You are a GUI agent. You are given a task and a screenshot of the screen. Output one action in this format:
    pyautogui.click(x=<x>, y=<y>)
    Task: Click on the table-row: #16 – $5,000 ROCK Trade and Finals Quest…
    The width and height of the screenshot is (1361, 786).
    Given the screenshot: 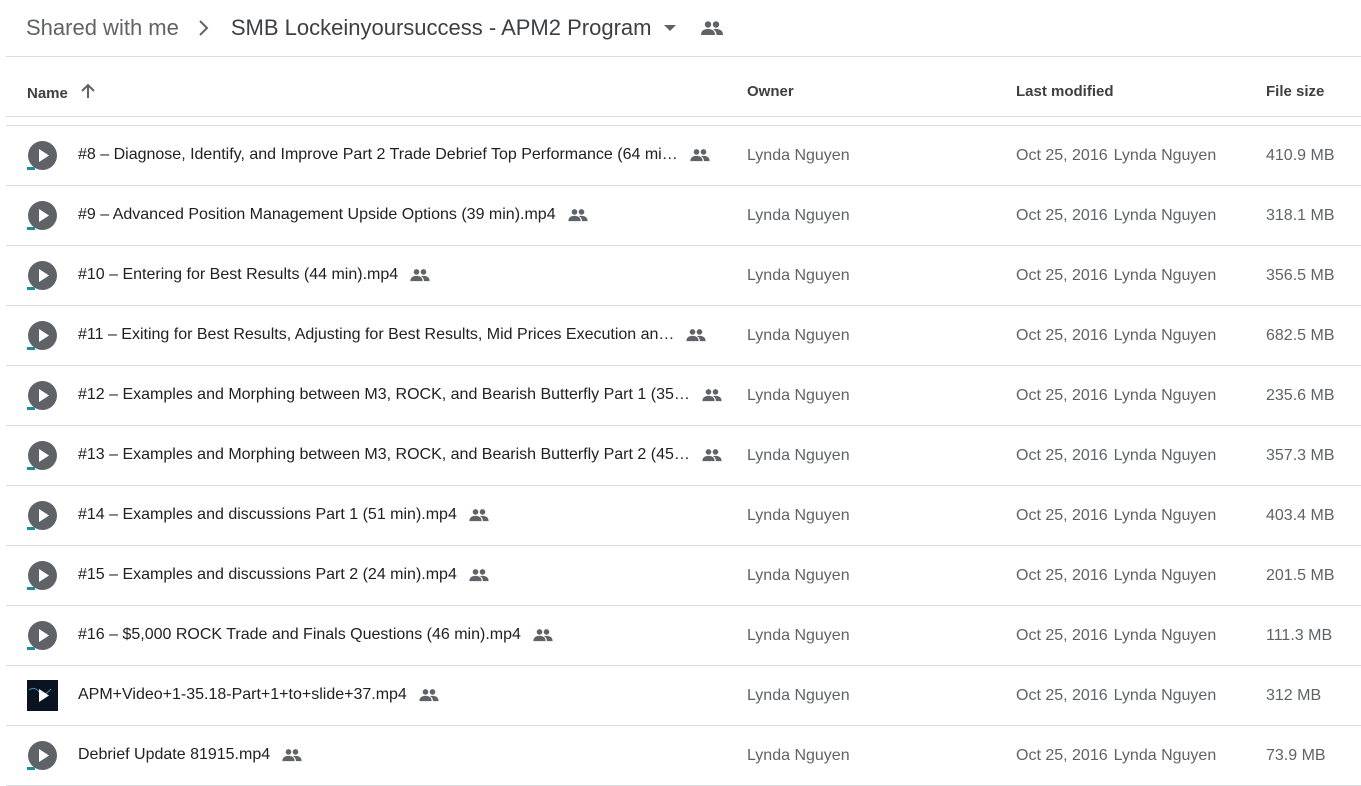 What is the action you would take?
    pyautogui.click(x=683, y=636)
    